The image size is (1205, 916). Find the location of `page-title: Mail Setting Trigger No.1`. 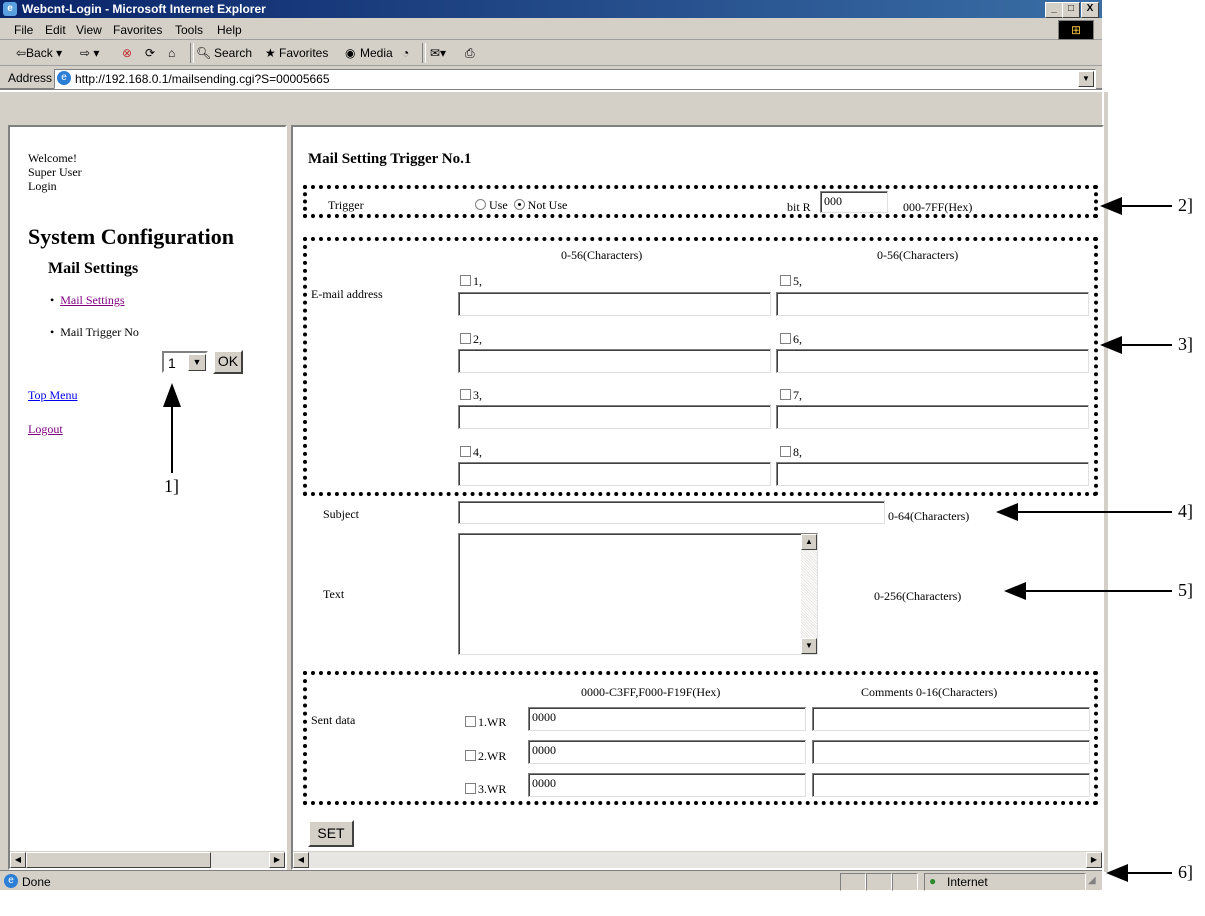

page-title: Mail Setting Trigger No.1 is located at coordinates (390, 159).